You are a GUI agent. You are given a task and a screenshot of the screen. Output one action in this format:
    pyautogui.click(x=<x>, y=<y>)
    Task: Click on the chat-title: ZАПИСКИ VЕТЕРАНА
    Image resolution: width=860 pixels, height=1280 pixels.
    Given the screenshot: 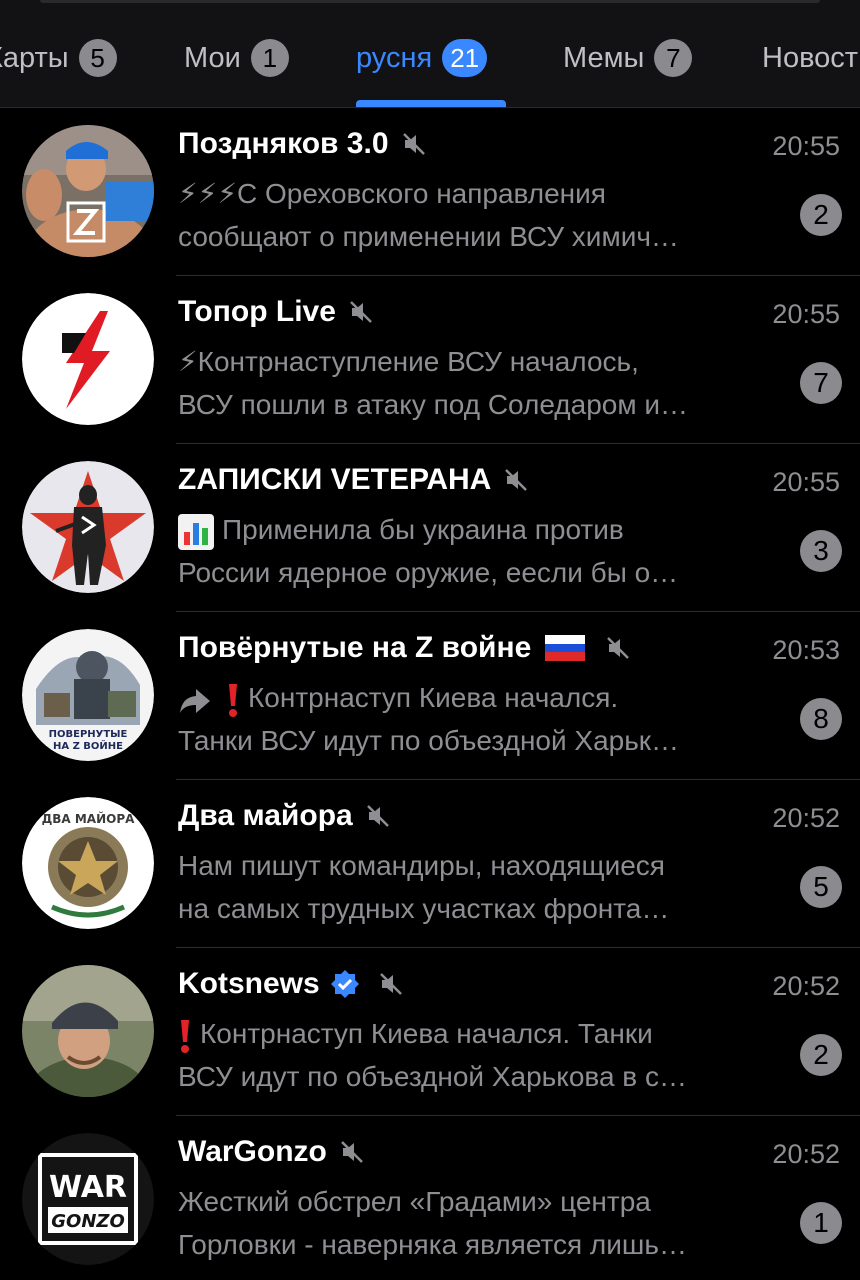 What is the action you would take?
    pyautogui.click(x=353, y=480)
    